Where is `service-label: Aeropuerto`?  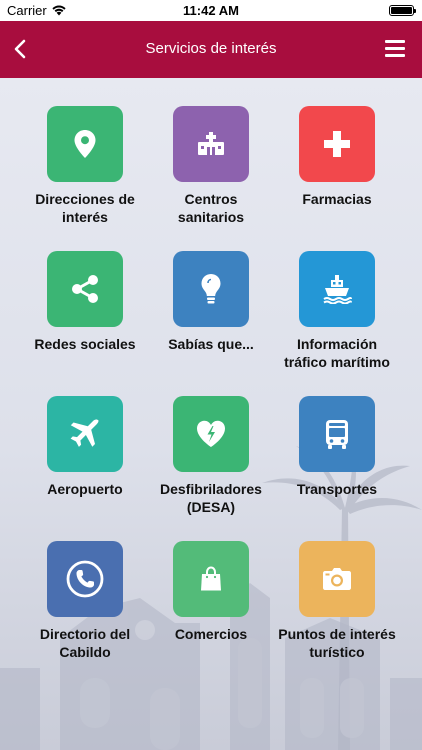 service-label: Aeropuerto is located at coordinates (85, 489).